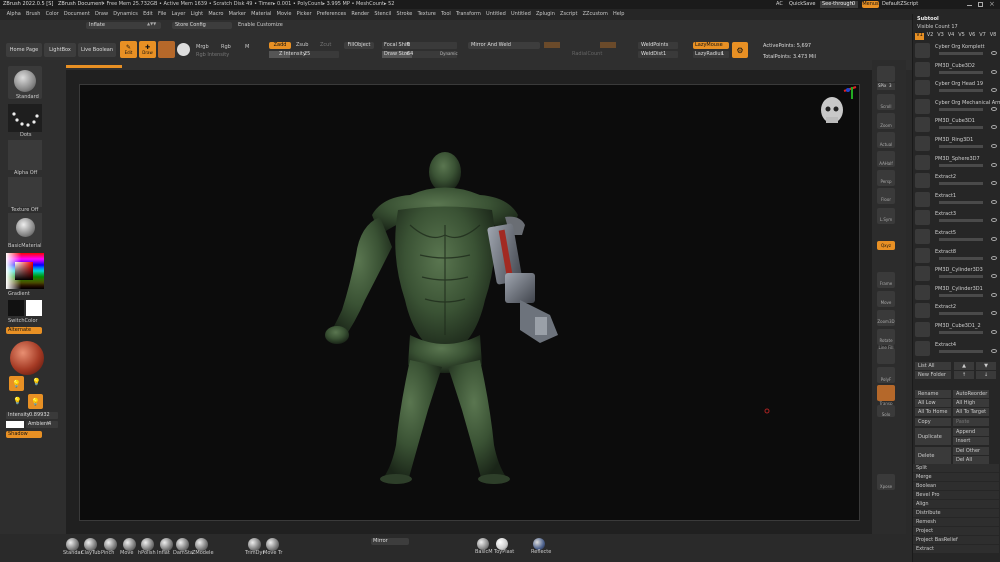 This screenshot has height=562, width=1000. I want to click on del-all-button: Del All, so click(971, 460).